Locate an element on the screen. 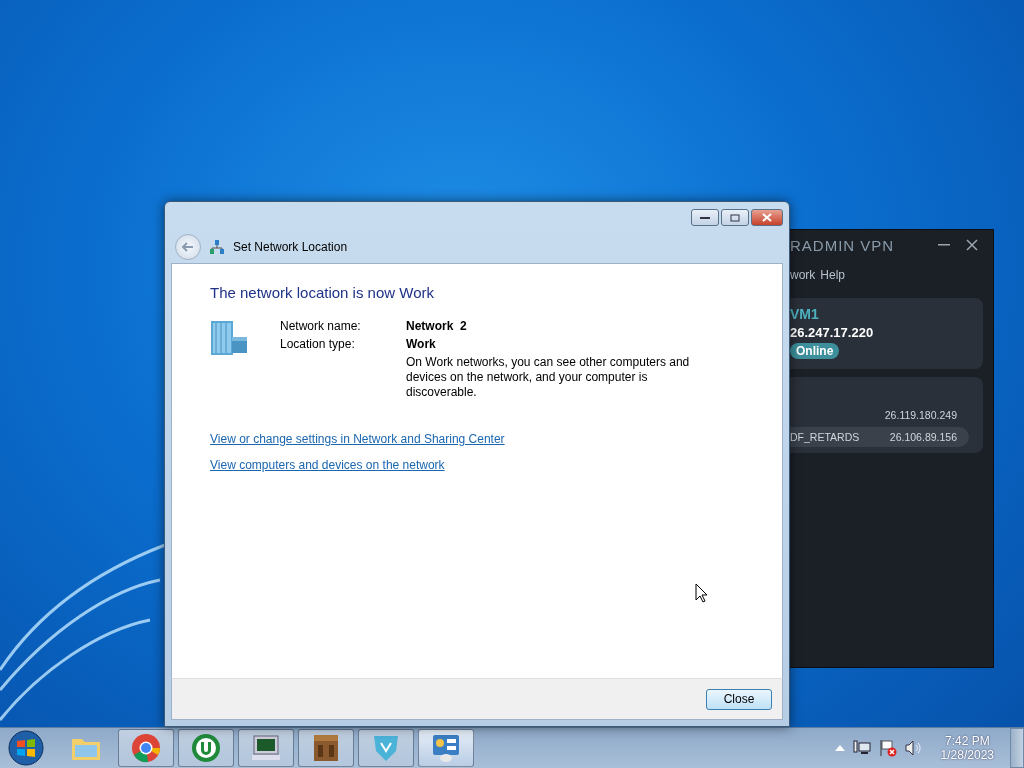  description-text: On Work networks, you can see other computers and devices on the network, and your computer is discoverable. is located at coordinates (548, 377).